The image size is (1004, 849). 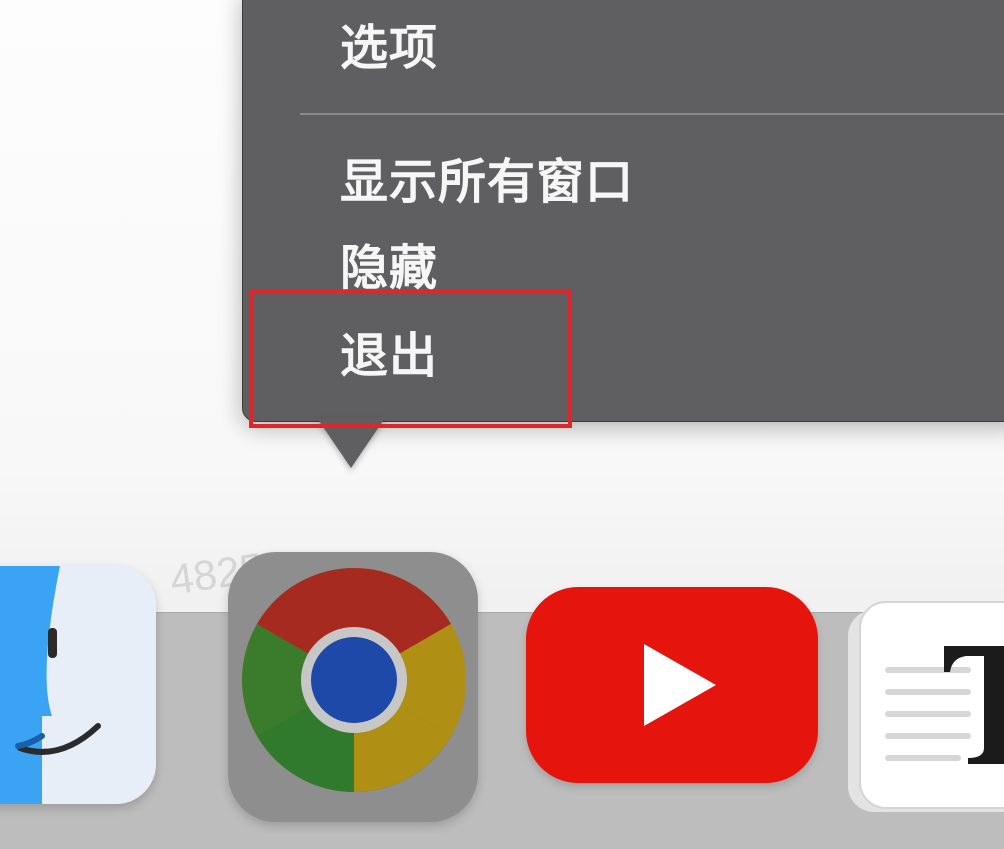 I want to click on typora-icon, so click(x=926, y=710).